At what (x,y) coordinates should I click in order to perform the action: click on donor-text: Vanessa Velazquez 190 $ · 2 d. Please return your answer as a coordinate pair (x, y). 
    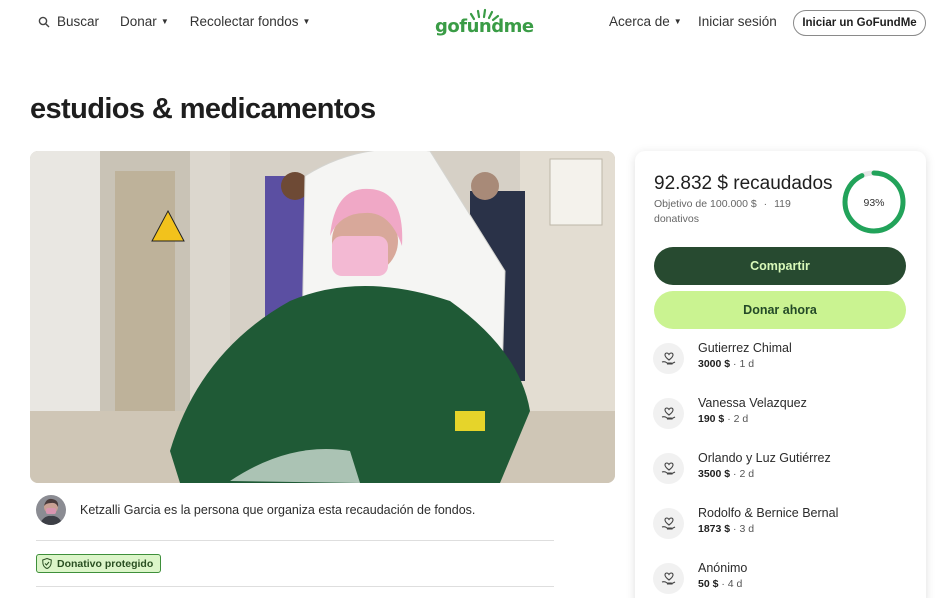
    Looking at the image, I should click on (752, 412).